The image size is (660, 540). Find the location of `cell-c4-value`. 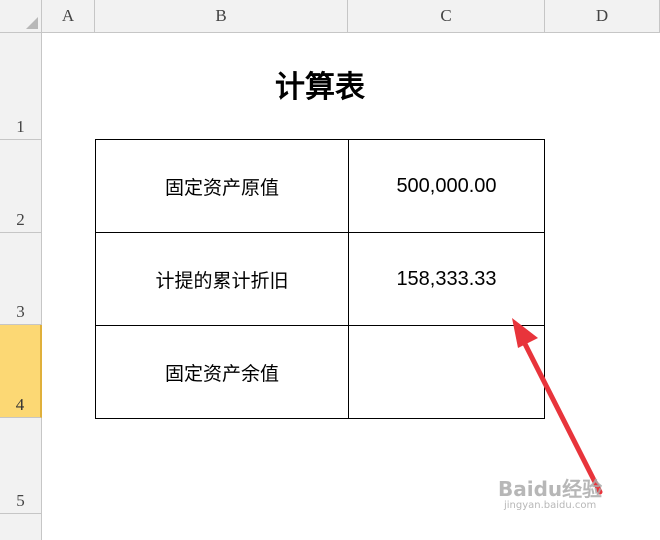

cell-c4-value is located at coordinates (446, 372).